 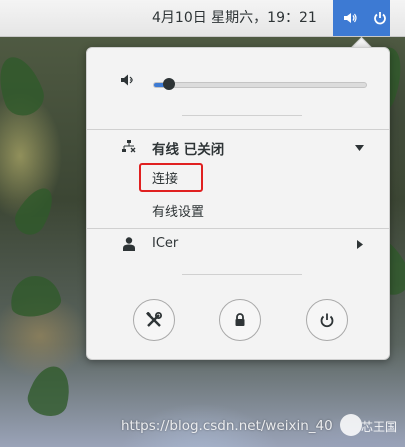 I want to click on settings-button, so click(x=154, y=320).